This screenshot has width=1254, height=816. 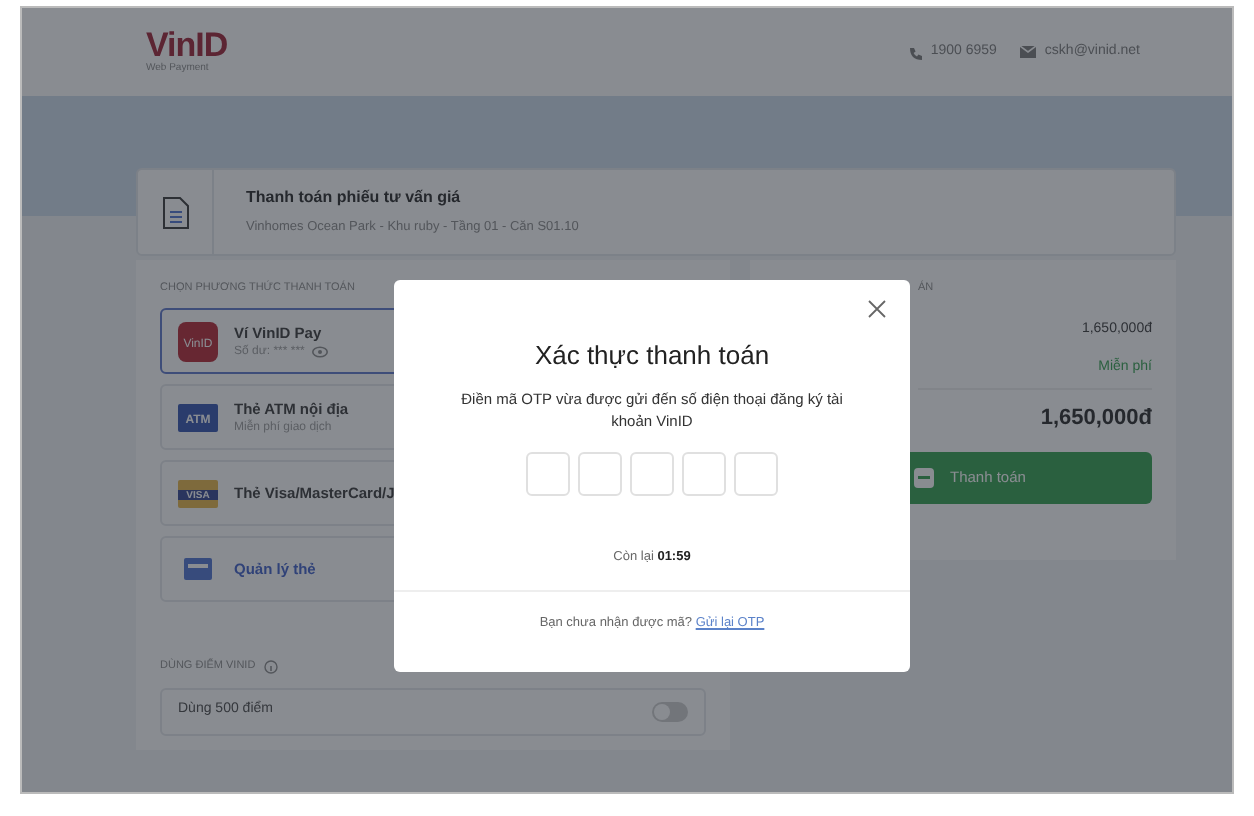 I want to click on logo: VinID, so click(x=187, y=44).